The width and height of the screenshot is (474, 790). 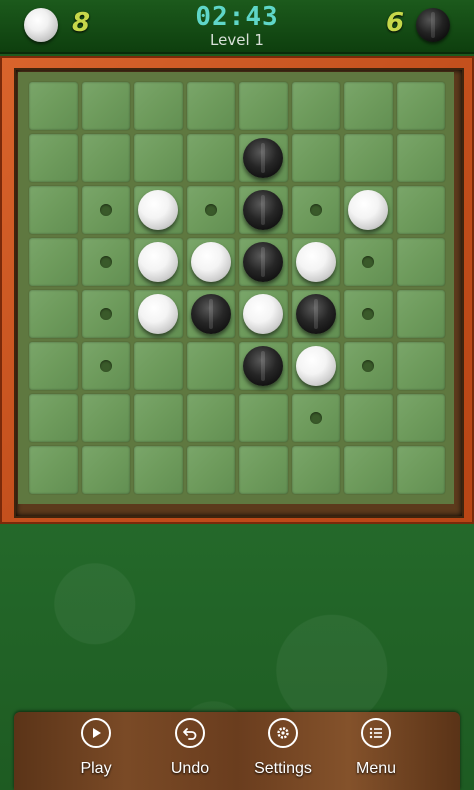 What do you see at coordinates (190, 768) in the screenshot?
I see `undo-label: Undo` at bounding box center [190, 768].